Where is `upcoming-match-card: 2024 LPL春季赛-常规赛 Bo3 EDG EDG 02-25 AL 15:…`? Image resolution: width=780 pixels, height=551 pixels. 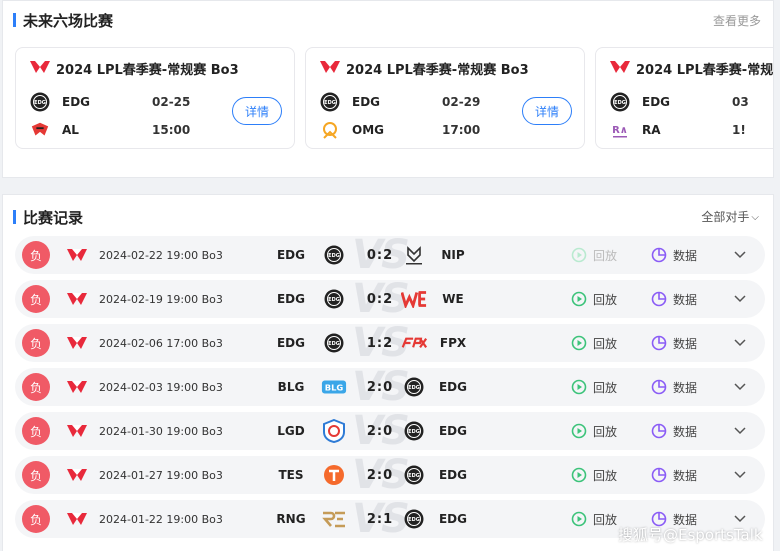 upcoming-match-card: 2024 LPL春季赛-常规赛 Bo3 EDG EDG 02-25 AL 15:… is located at coordinates (155, 98).